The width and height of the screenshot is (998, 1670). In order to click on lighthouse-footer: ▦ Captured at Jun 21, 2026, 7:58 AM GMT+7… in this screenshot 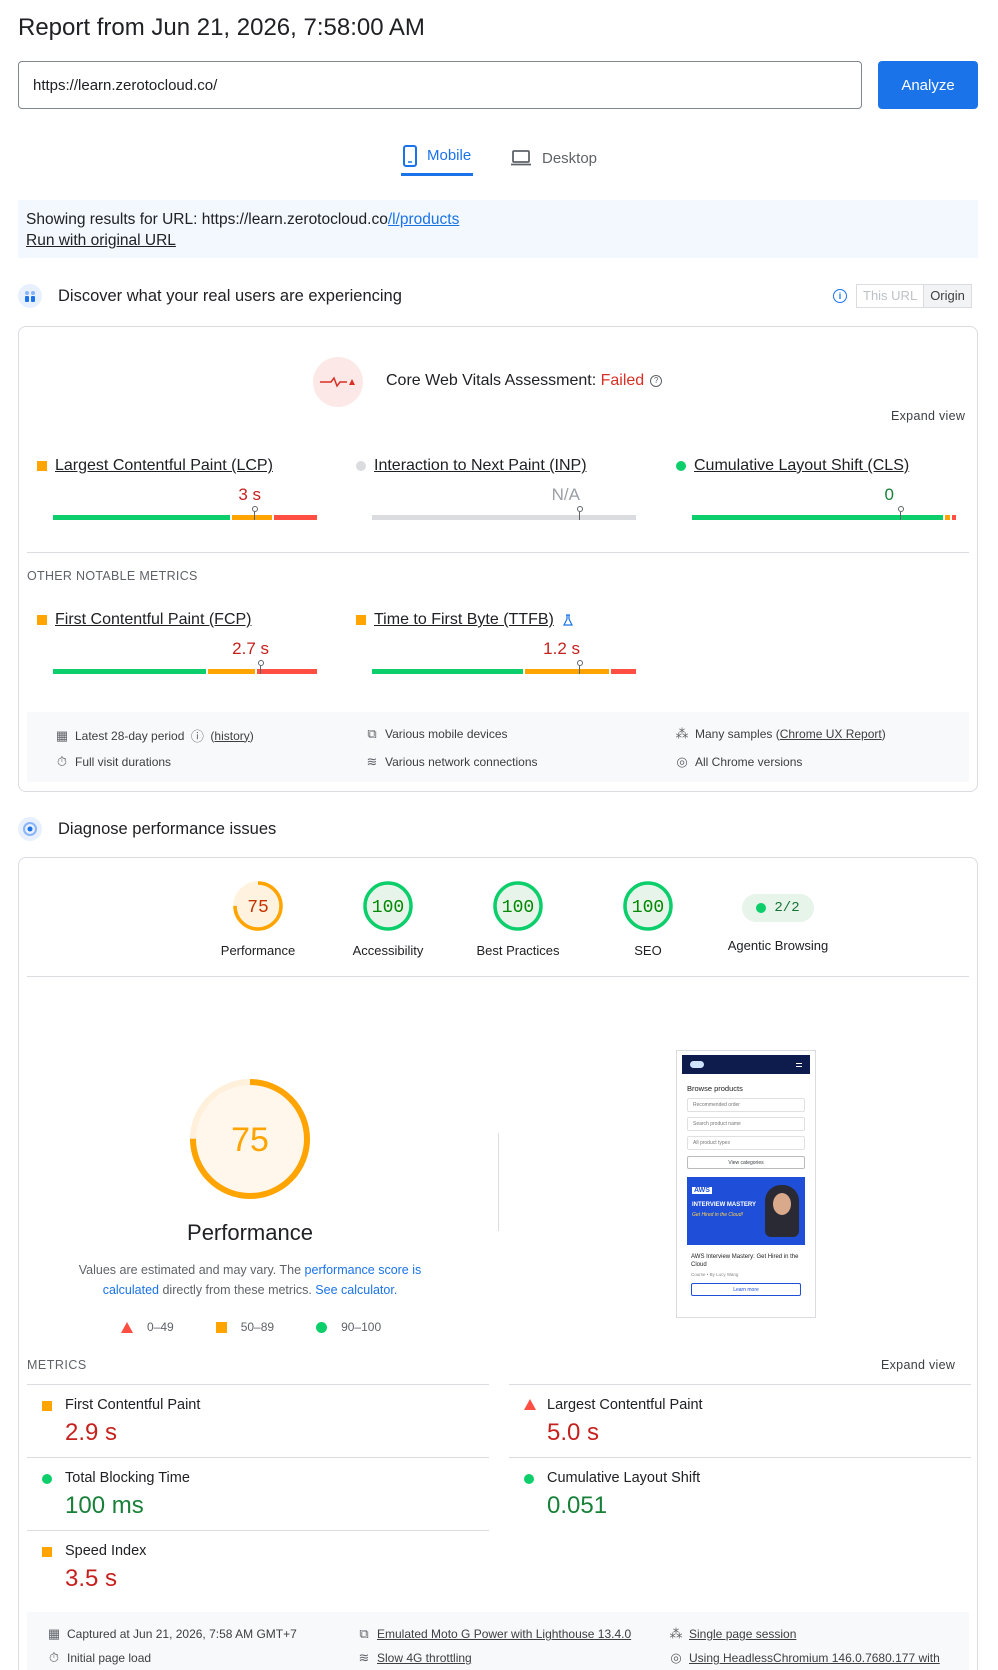, I will do `click(498, 1641)`.